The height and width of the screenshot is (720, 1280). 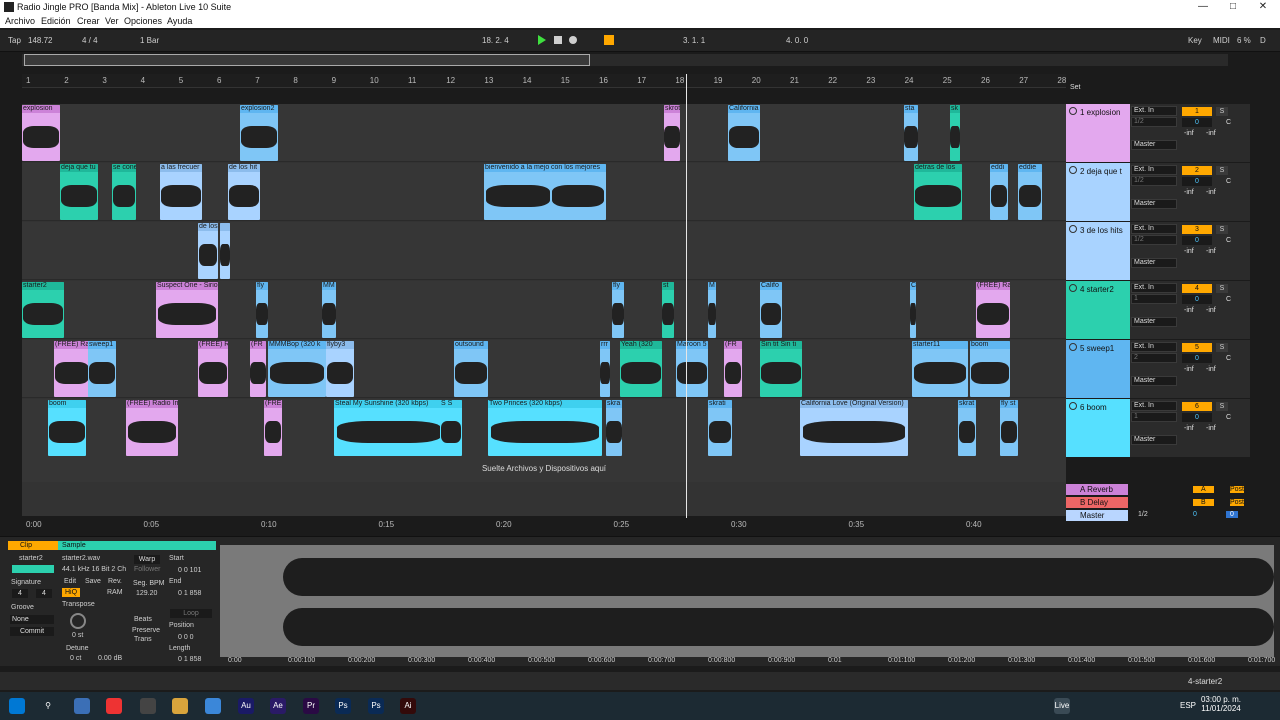 I want to click on sig-denominator: 4, so click(x=44, y=593).